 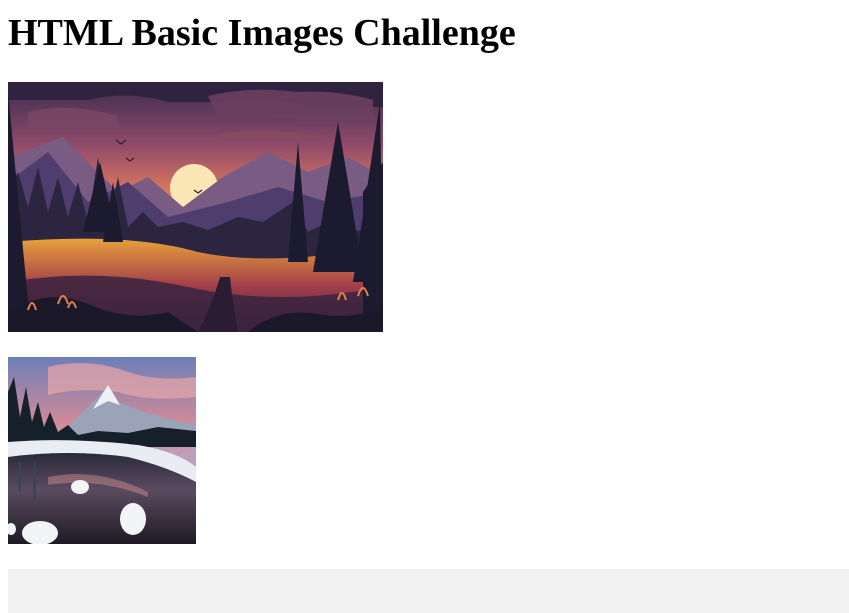 What do you see at coordinates (102, 450) in the screenshot?
I see `mountain-lake-image` at bounding box center [102, 450].